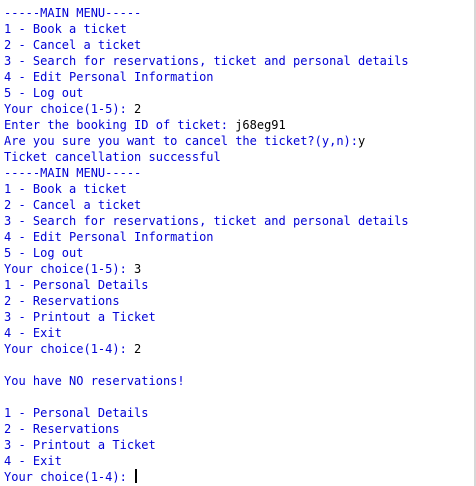  I want to click on console-text: Enter the booking ID of ticket:, so click(120, 125).